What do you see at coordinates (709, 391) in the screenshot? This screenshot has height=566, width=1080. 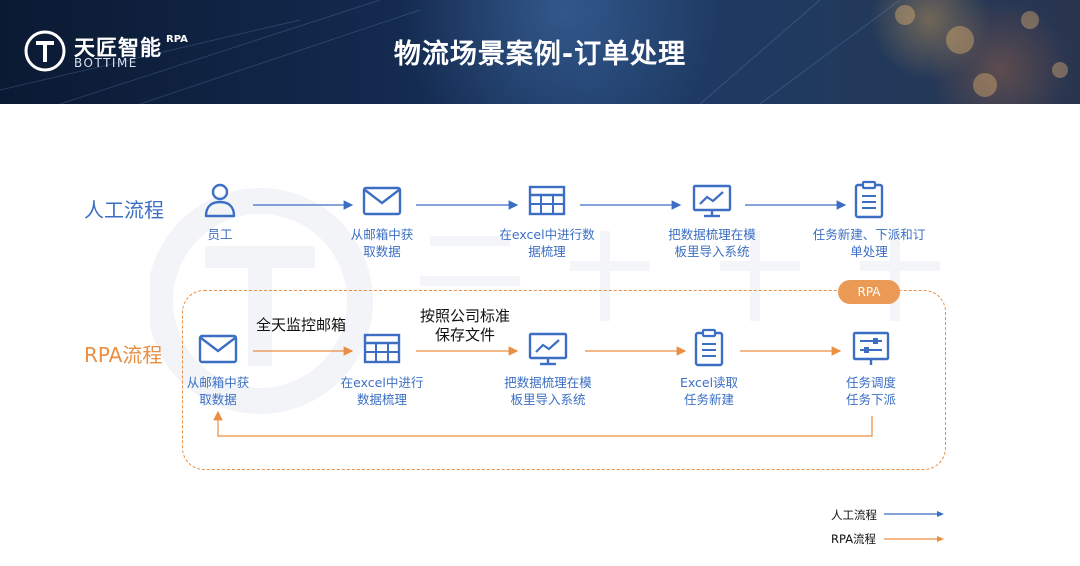 I see `node-label: Excel读取 任务新建` at bounding box center [709, 391].